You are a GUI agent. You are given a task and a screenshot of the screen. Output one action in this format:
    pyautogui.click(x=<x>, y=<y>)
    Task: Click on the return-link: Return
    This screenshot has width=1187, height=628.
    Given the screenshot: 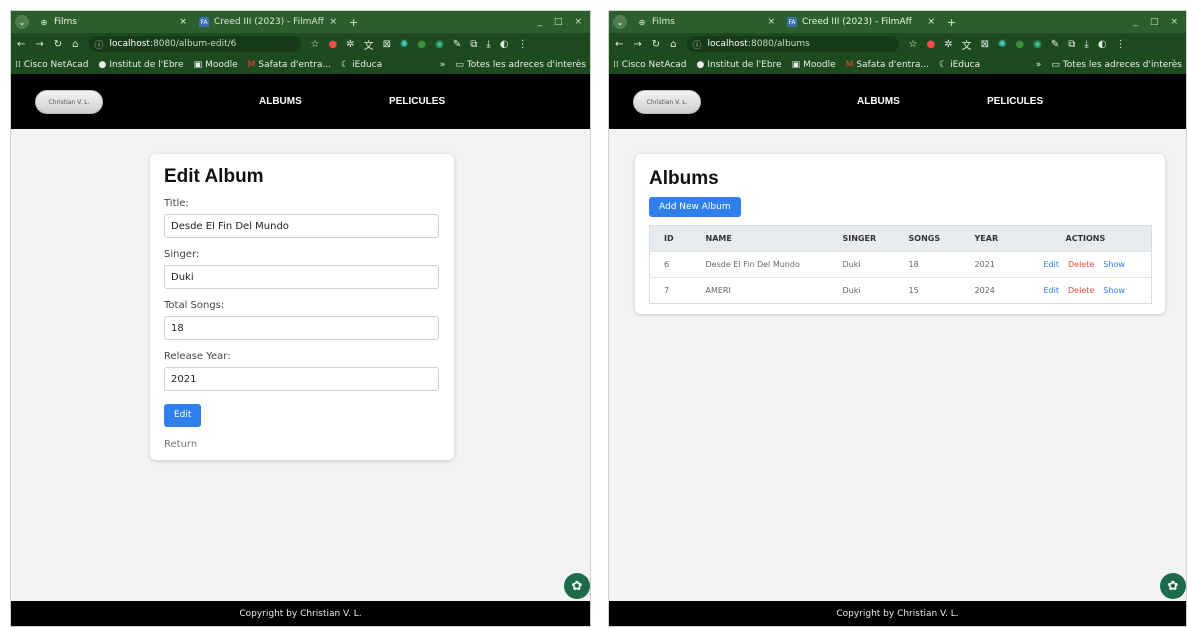 What is the action you would take?
    pyautogui.click(x=302, y=444)
    